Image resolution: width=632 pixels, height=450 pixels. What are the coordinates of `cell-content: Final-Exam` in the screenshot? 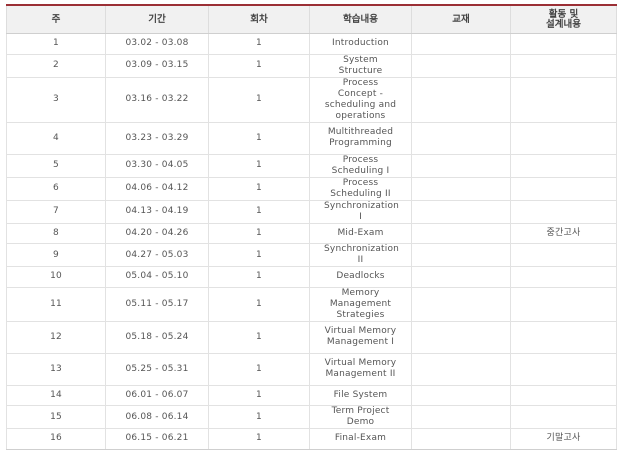 It's located at (360, 439).